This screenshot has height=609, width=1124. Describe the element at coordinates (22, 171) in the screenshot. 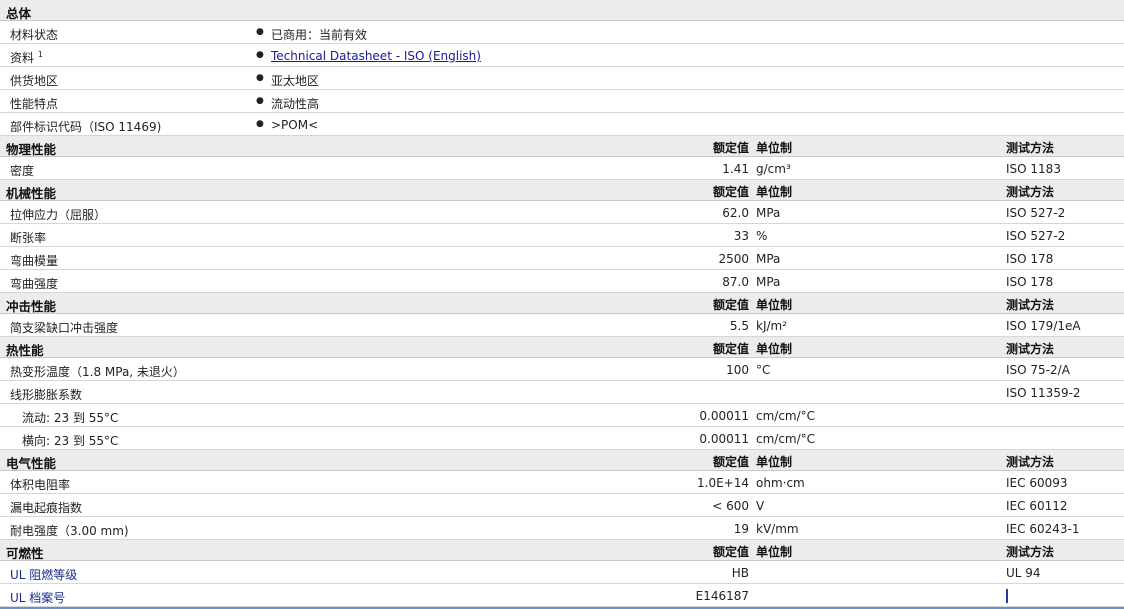

I see `property-label: 密度` at that location.